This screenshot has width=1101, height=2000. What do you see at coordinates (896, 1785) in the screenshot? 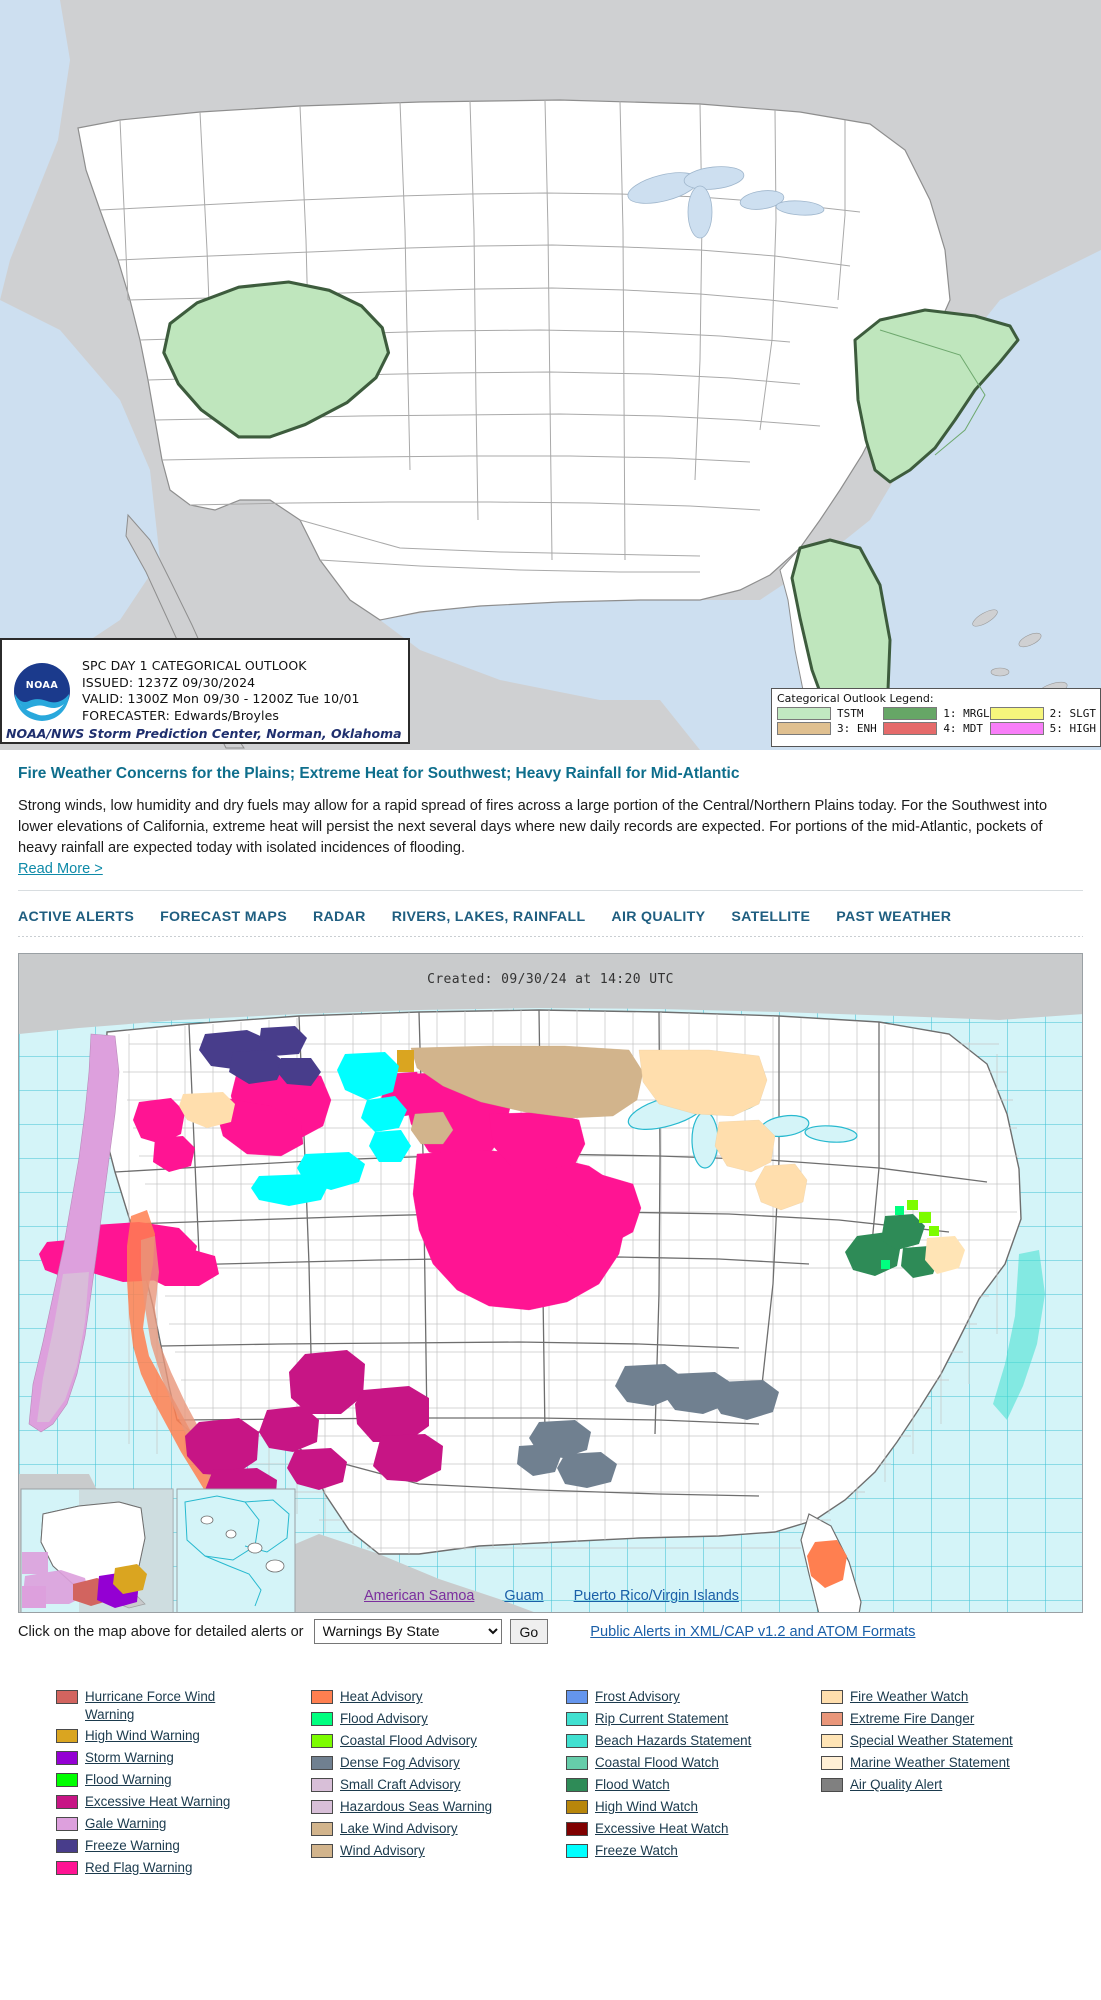
I see `legend-label-air-quality-alert: Air Quality Alert` at bounding box center [896, 1785].